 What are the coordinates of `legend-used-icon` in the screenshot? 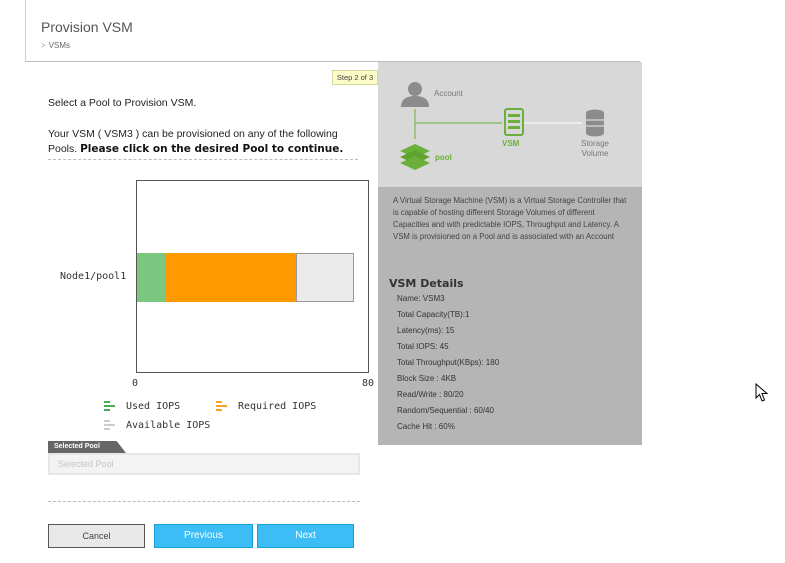 It's located at (111, 406).